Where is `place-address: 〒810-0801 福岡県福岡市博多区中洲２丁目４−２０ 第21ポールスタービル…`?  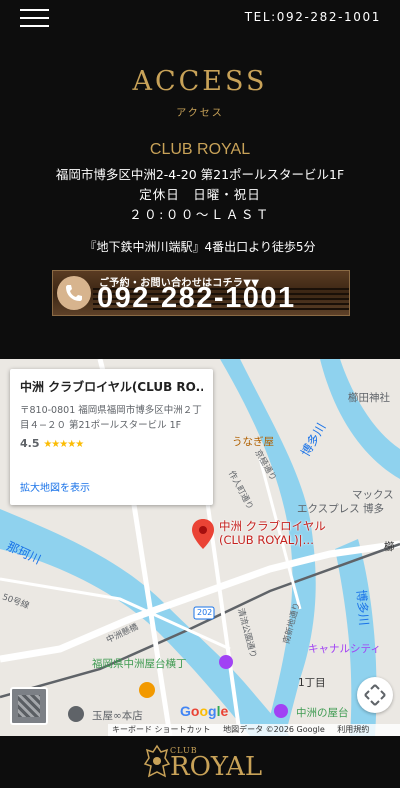 place-address: 〒810-0801 福岡県福岡市博多区中洲２丁目４−２０ 第21ポールスタービル… is located at coordinates (111, 418).